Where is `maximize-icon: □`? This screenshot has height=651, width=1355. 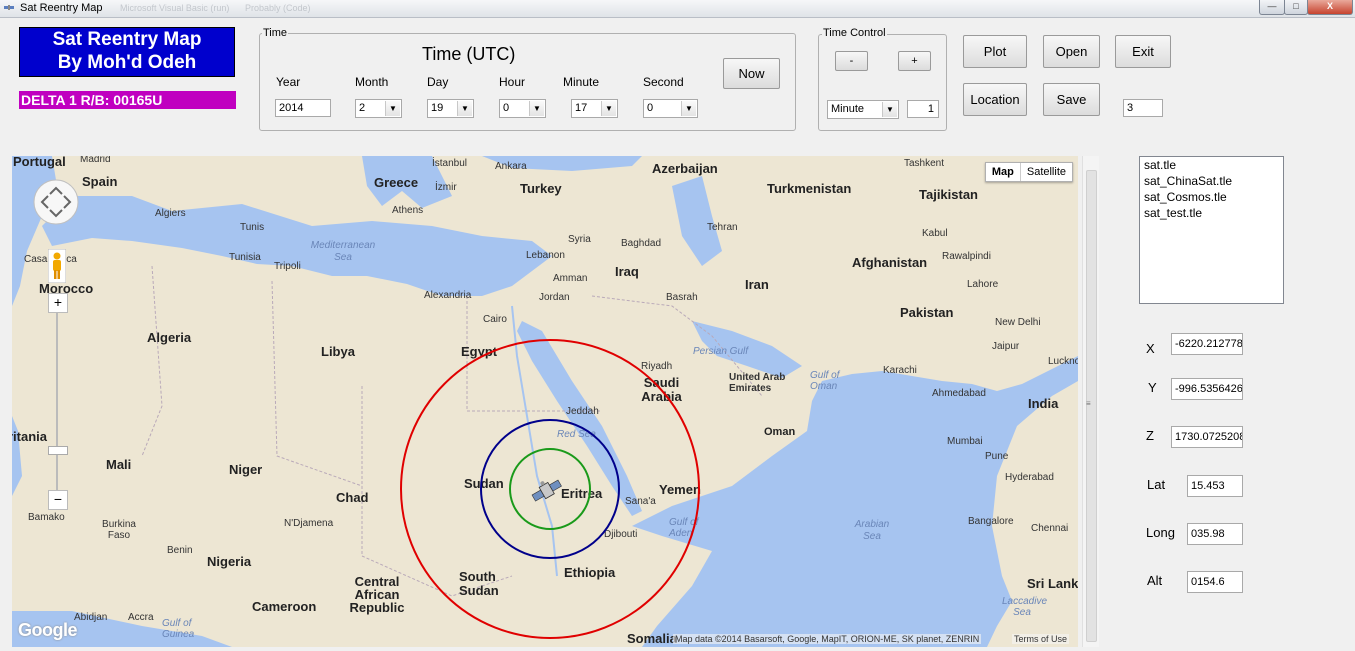 maximize-icon: □ is located at coordinates (1296, 6).